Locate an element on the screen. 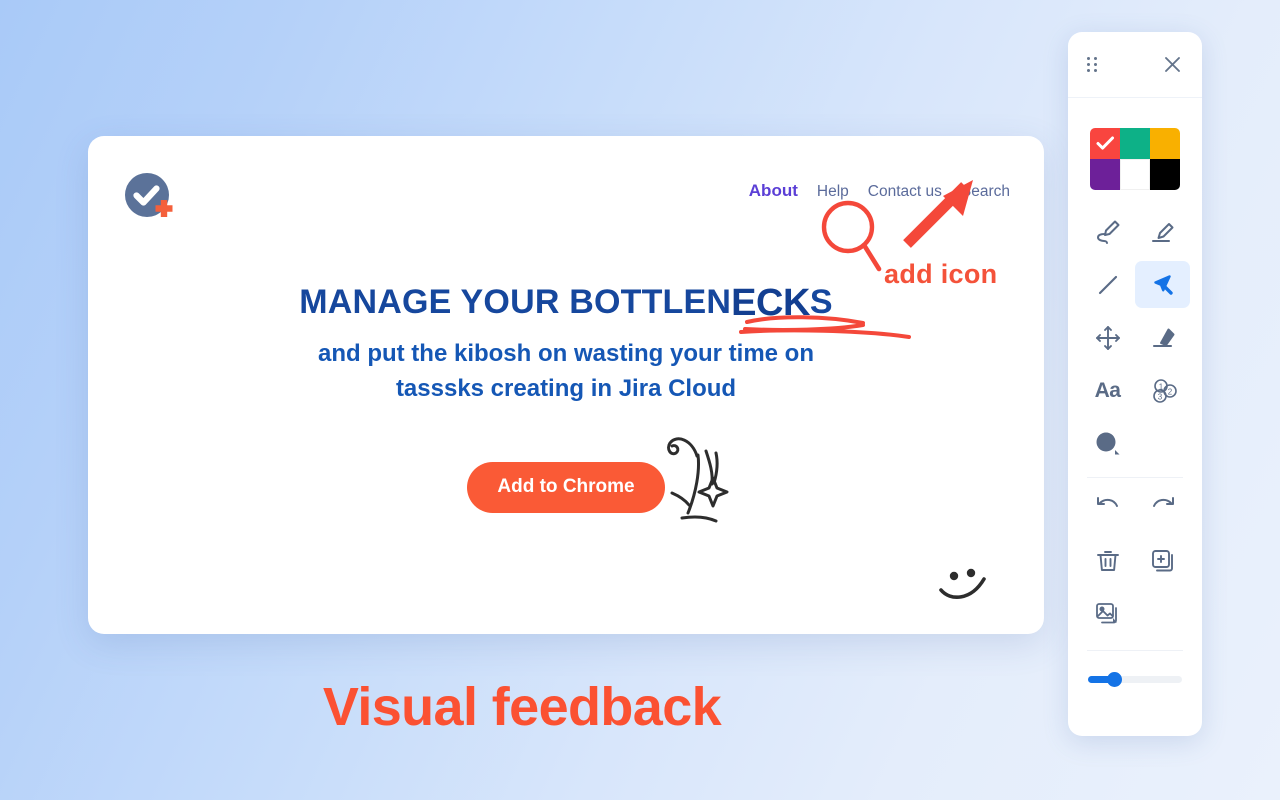 Image resolution: width=1280 pixels, height=800 pixels. arrow-doodle is located at coordinates (935, 220).